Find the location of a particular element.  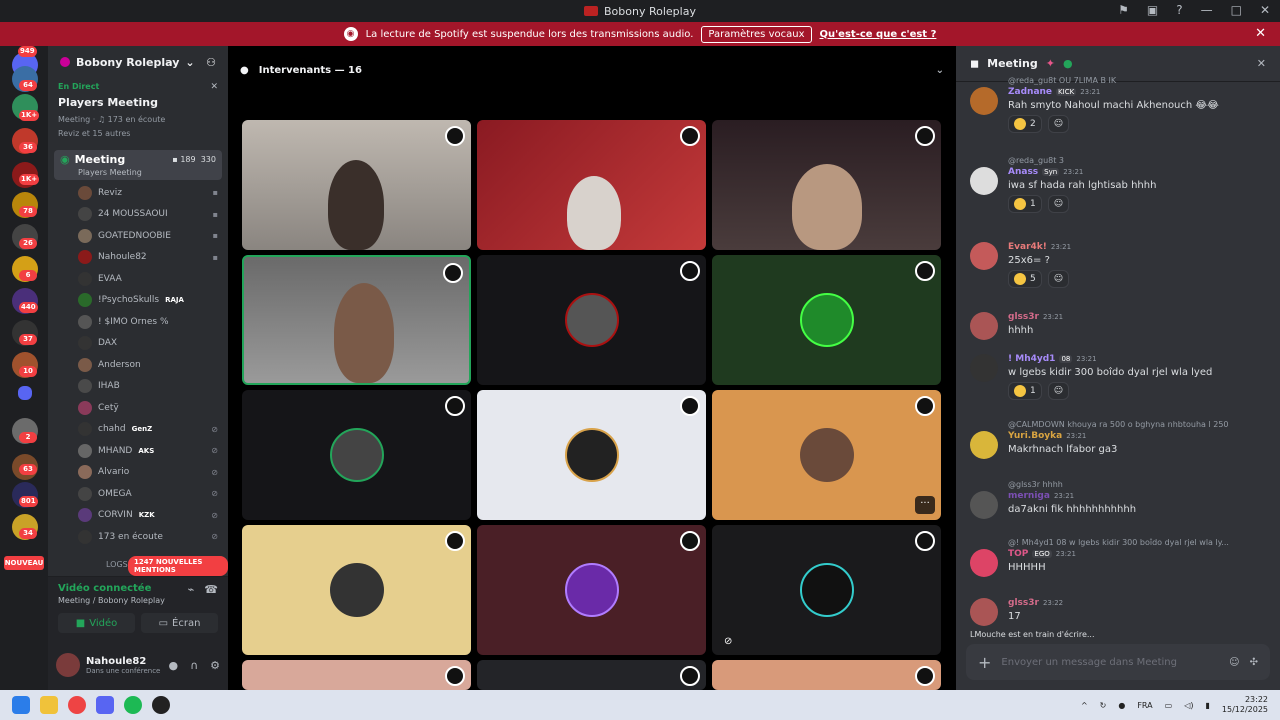

voice-member: IHAB is located at coordinates (138, 387).